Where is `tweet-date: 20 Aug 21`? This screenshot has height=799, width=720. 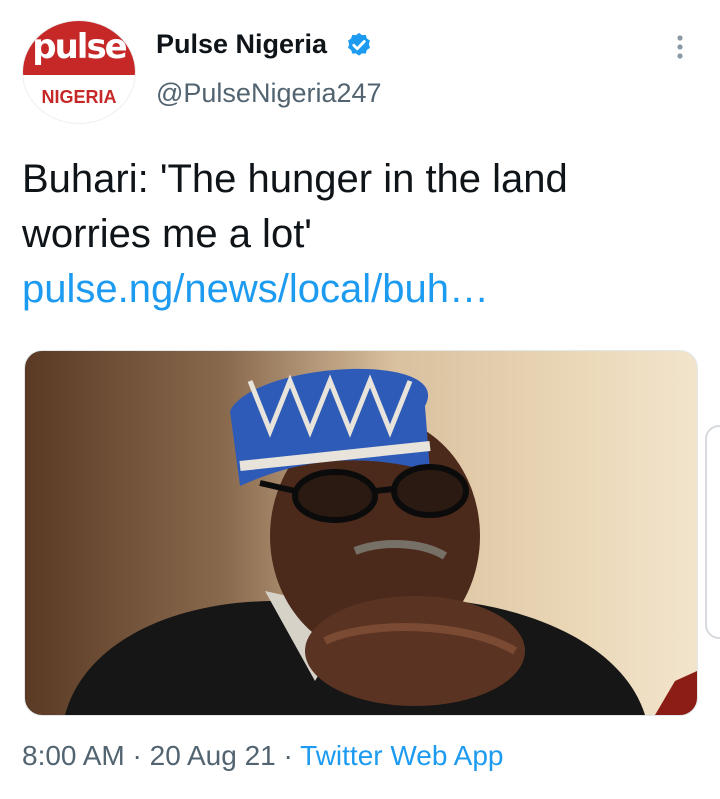 tweet-date: 20 Aug 21 is located at coordinates (213, 755).